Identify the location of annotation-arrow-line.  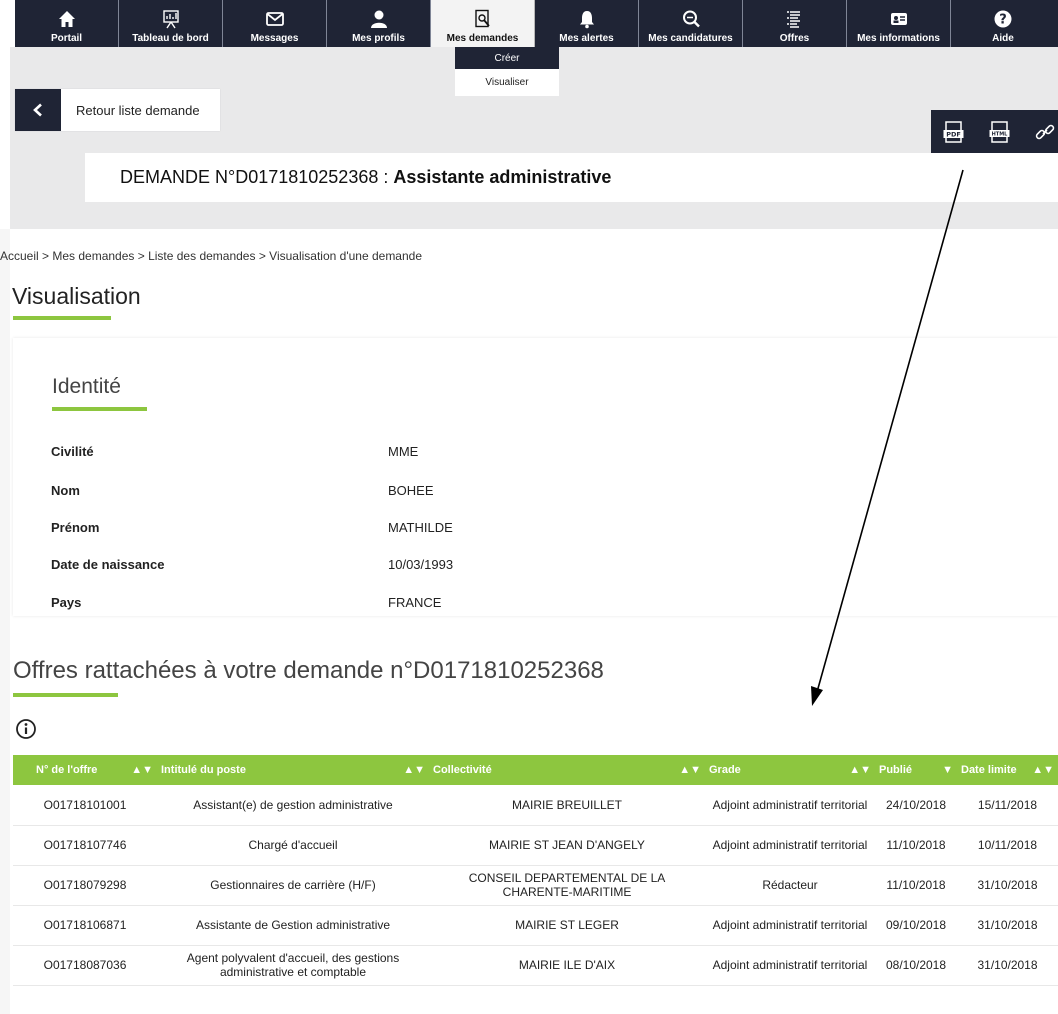
(890, 431).